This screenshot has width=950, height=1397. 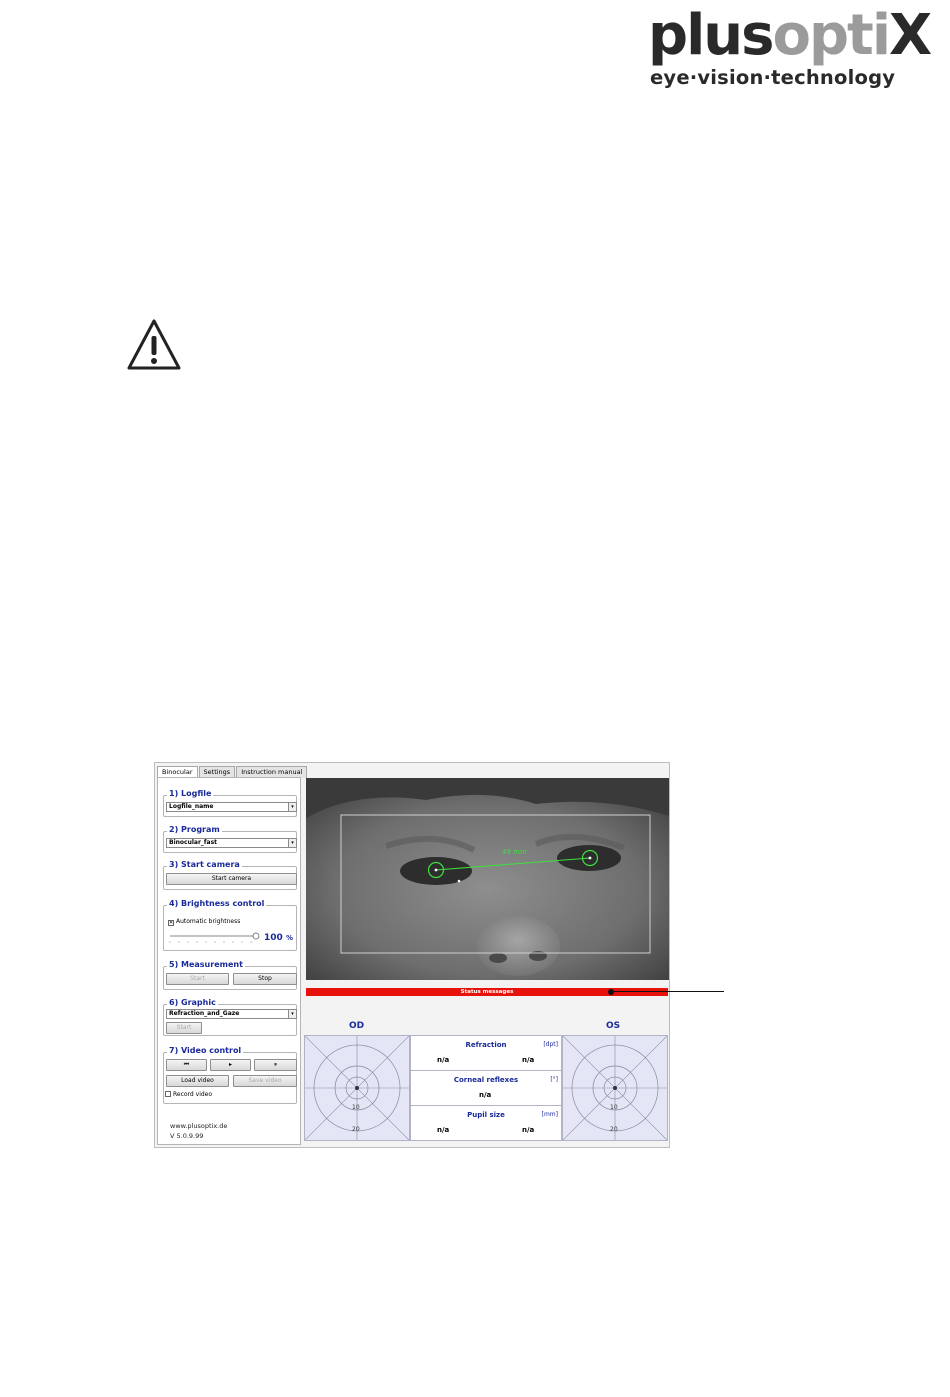 What do you see at coordinates (231, 1014) in the screenshot?
I see `graphic-select: Refraction_and_Gaze ▾` at bounding box center [231, 1014].